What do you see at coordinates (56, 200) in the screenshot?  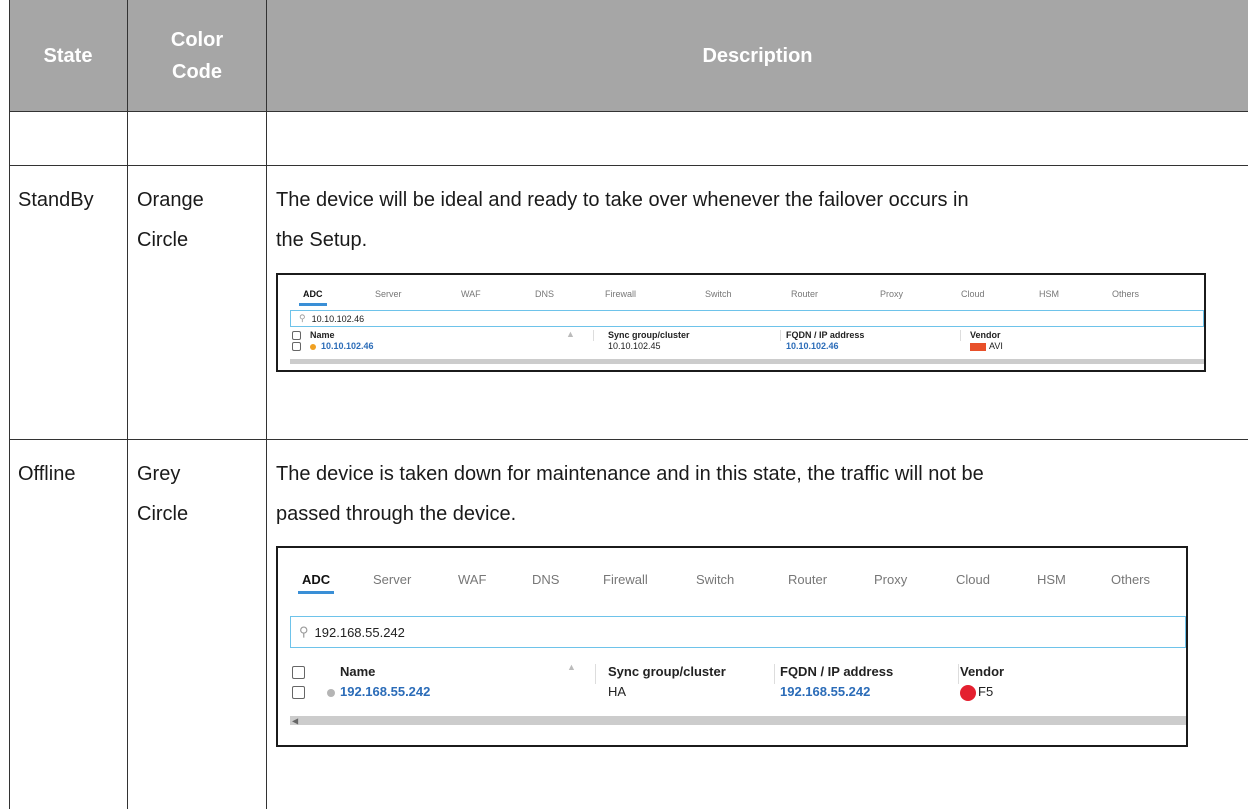 I see `row-standby-state: StandBy` at bounding box center [56, 200].